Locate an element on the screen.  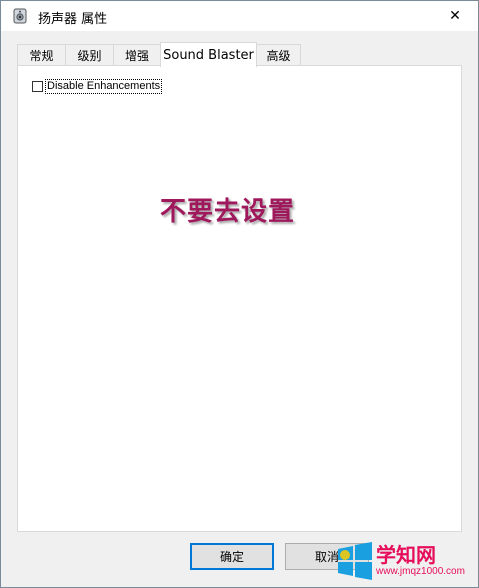
tab-levels: 级别 is located at coordinates (89, 54).